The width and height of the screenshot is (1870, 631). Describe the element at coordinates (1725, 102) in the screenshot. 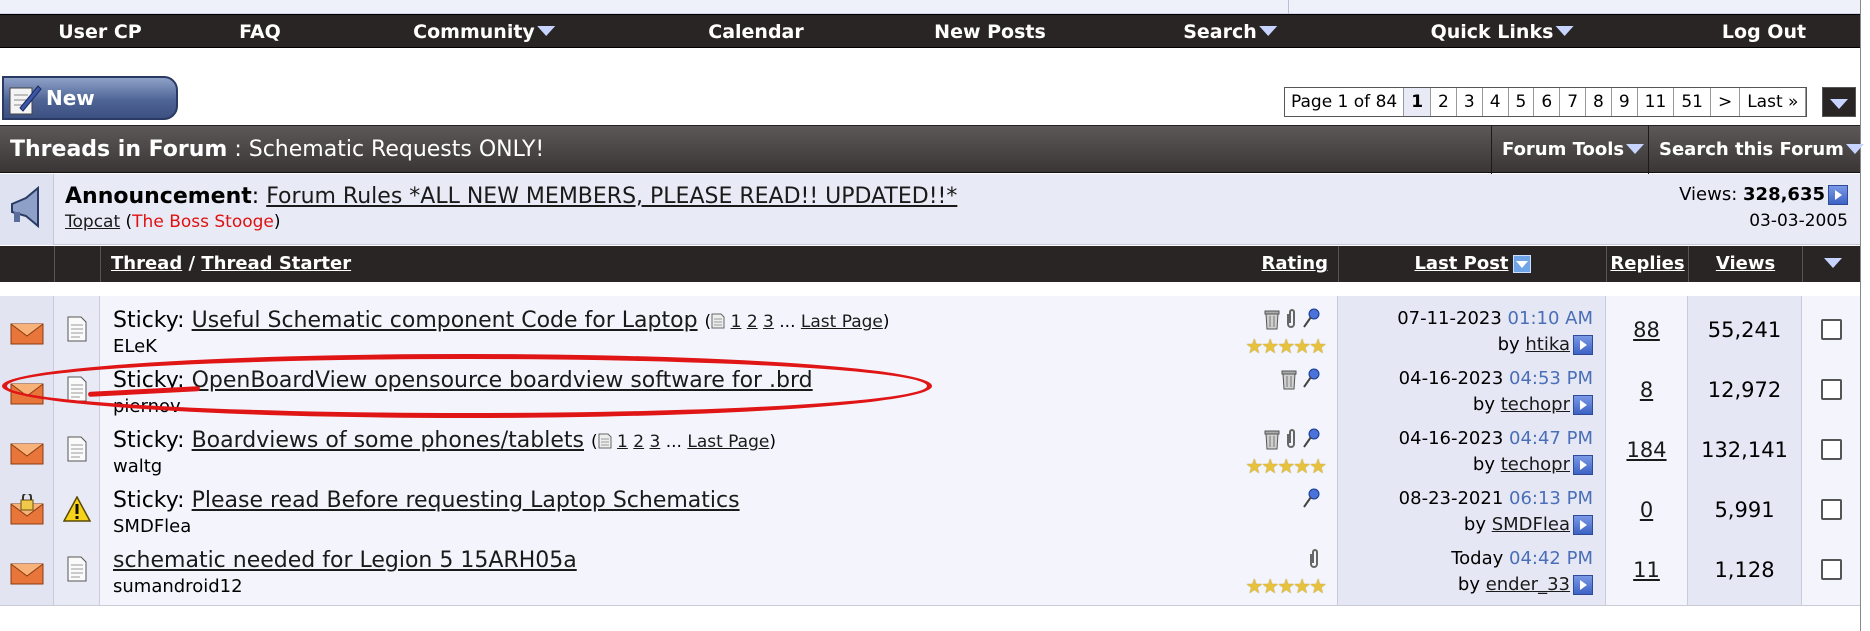

I see `page-next-link: >` at that location.